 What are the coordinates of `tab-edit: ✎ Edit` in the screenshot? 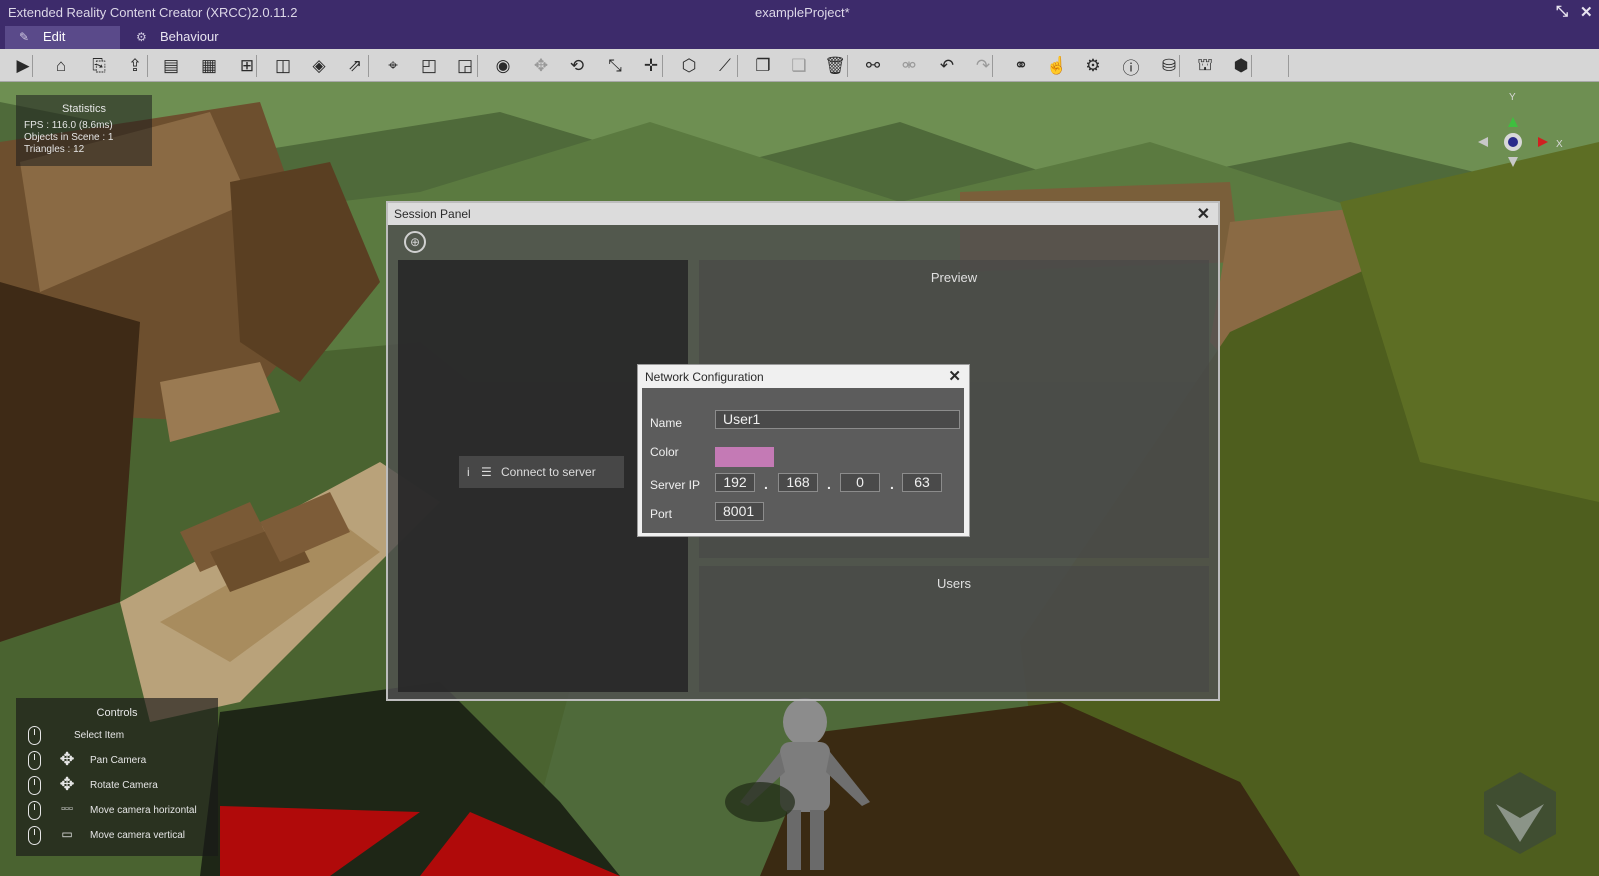 It's located at (62, 37).